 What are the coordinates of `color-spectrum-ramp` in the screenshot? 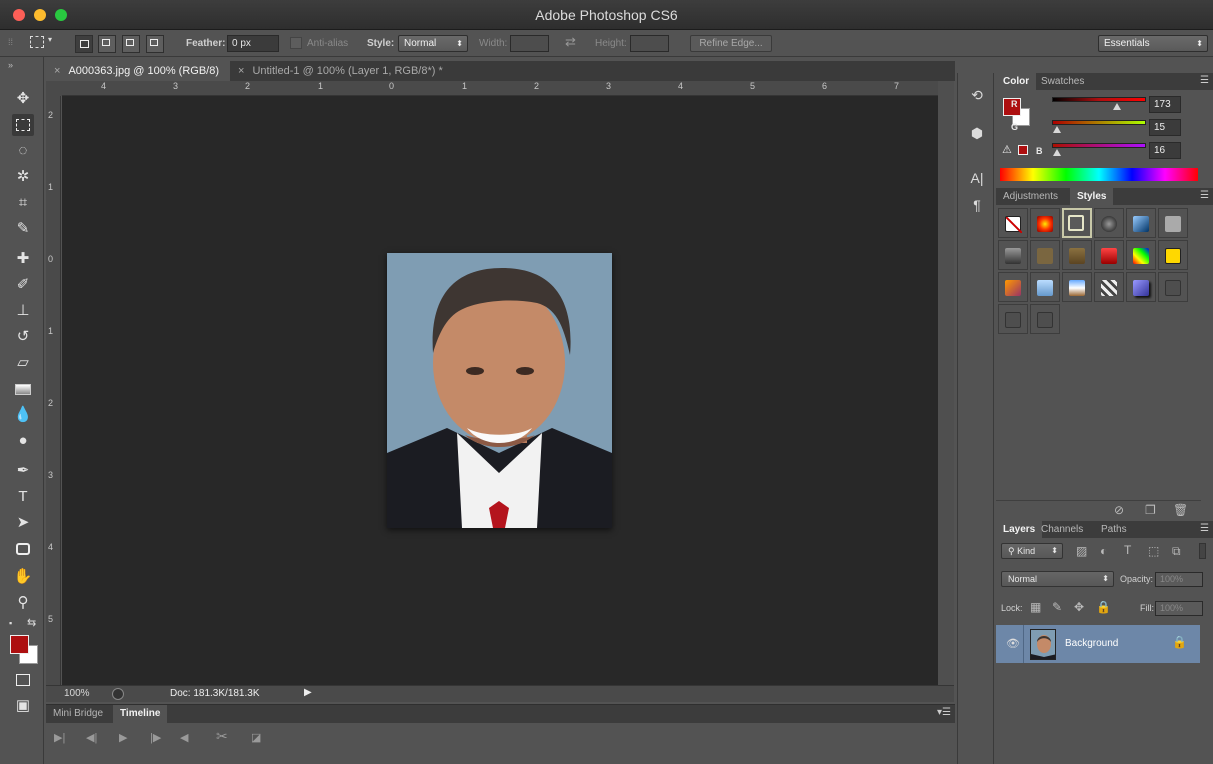 It's located at (1099, 174).